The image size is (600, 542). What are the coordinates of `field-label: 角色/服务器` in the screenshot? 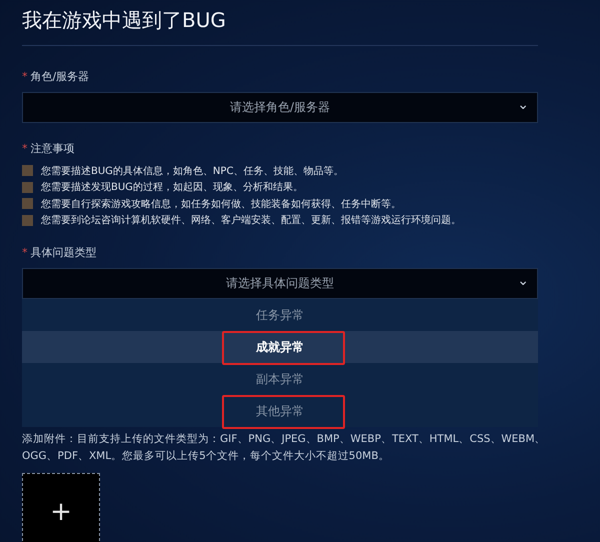 It's located at (60, 76).